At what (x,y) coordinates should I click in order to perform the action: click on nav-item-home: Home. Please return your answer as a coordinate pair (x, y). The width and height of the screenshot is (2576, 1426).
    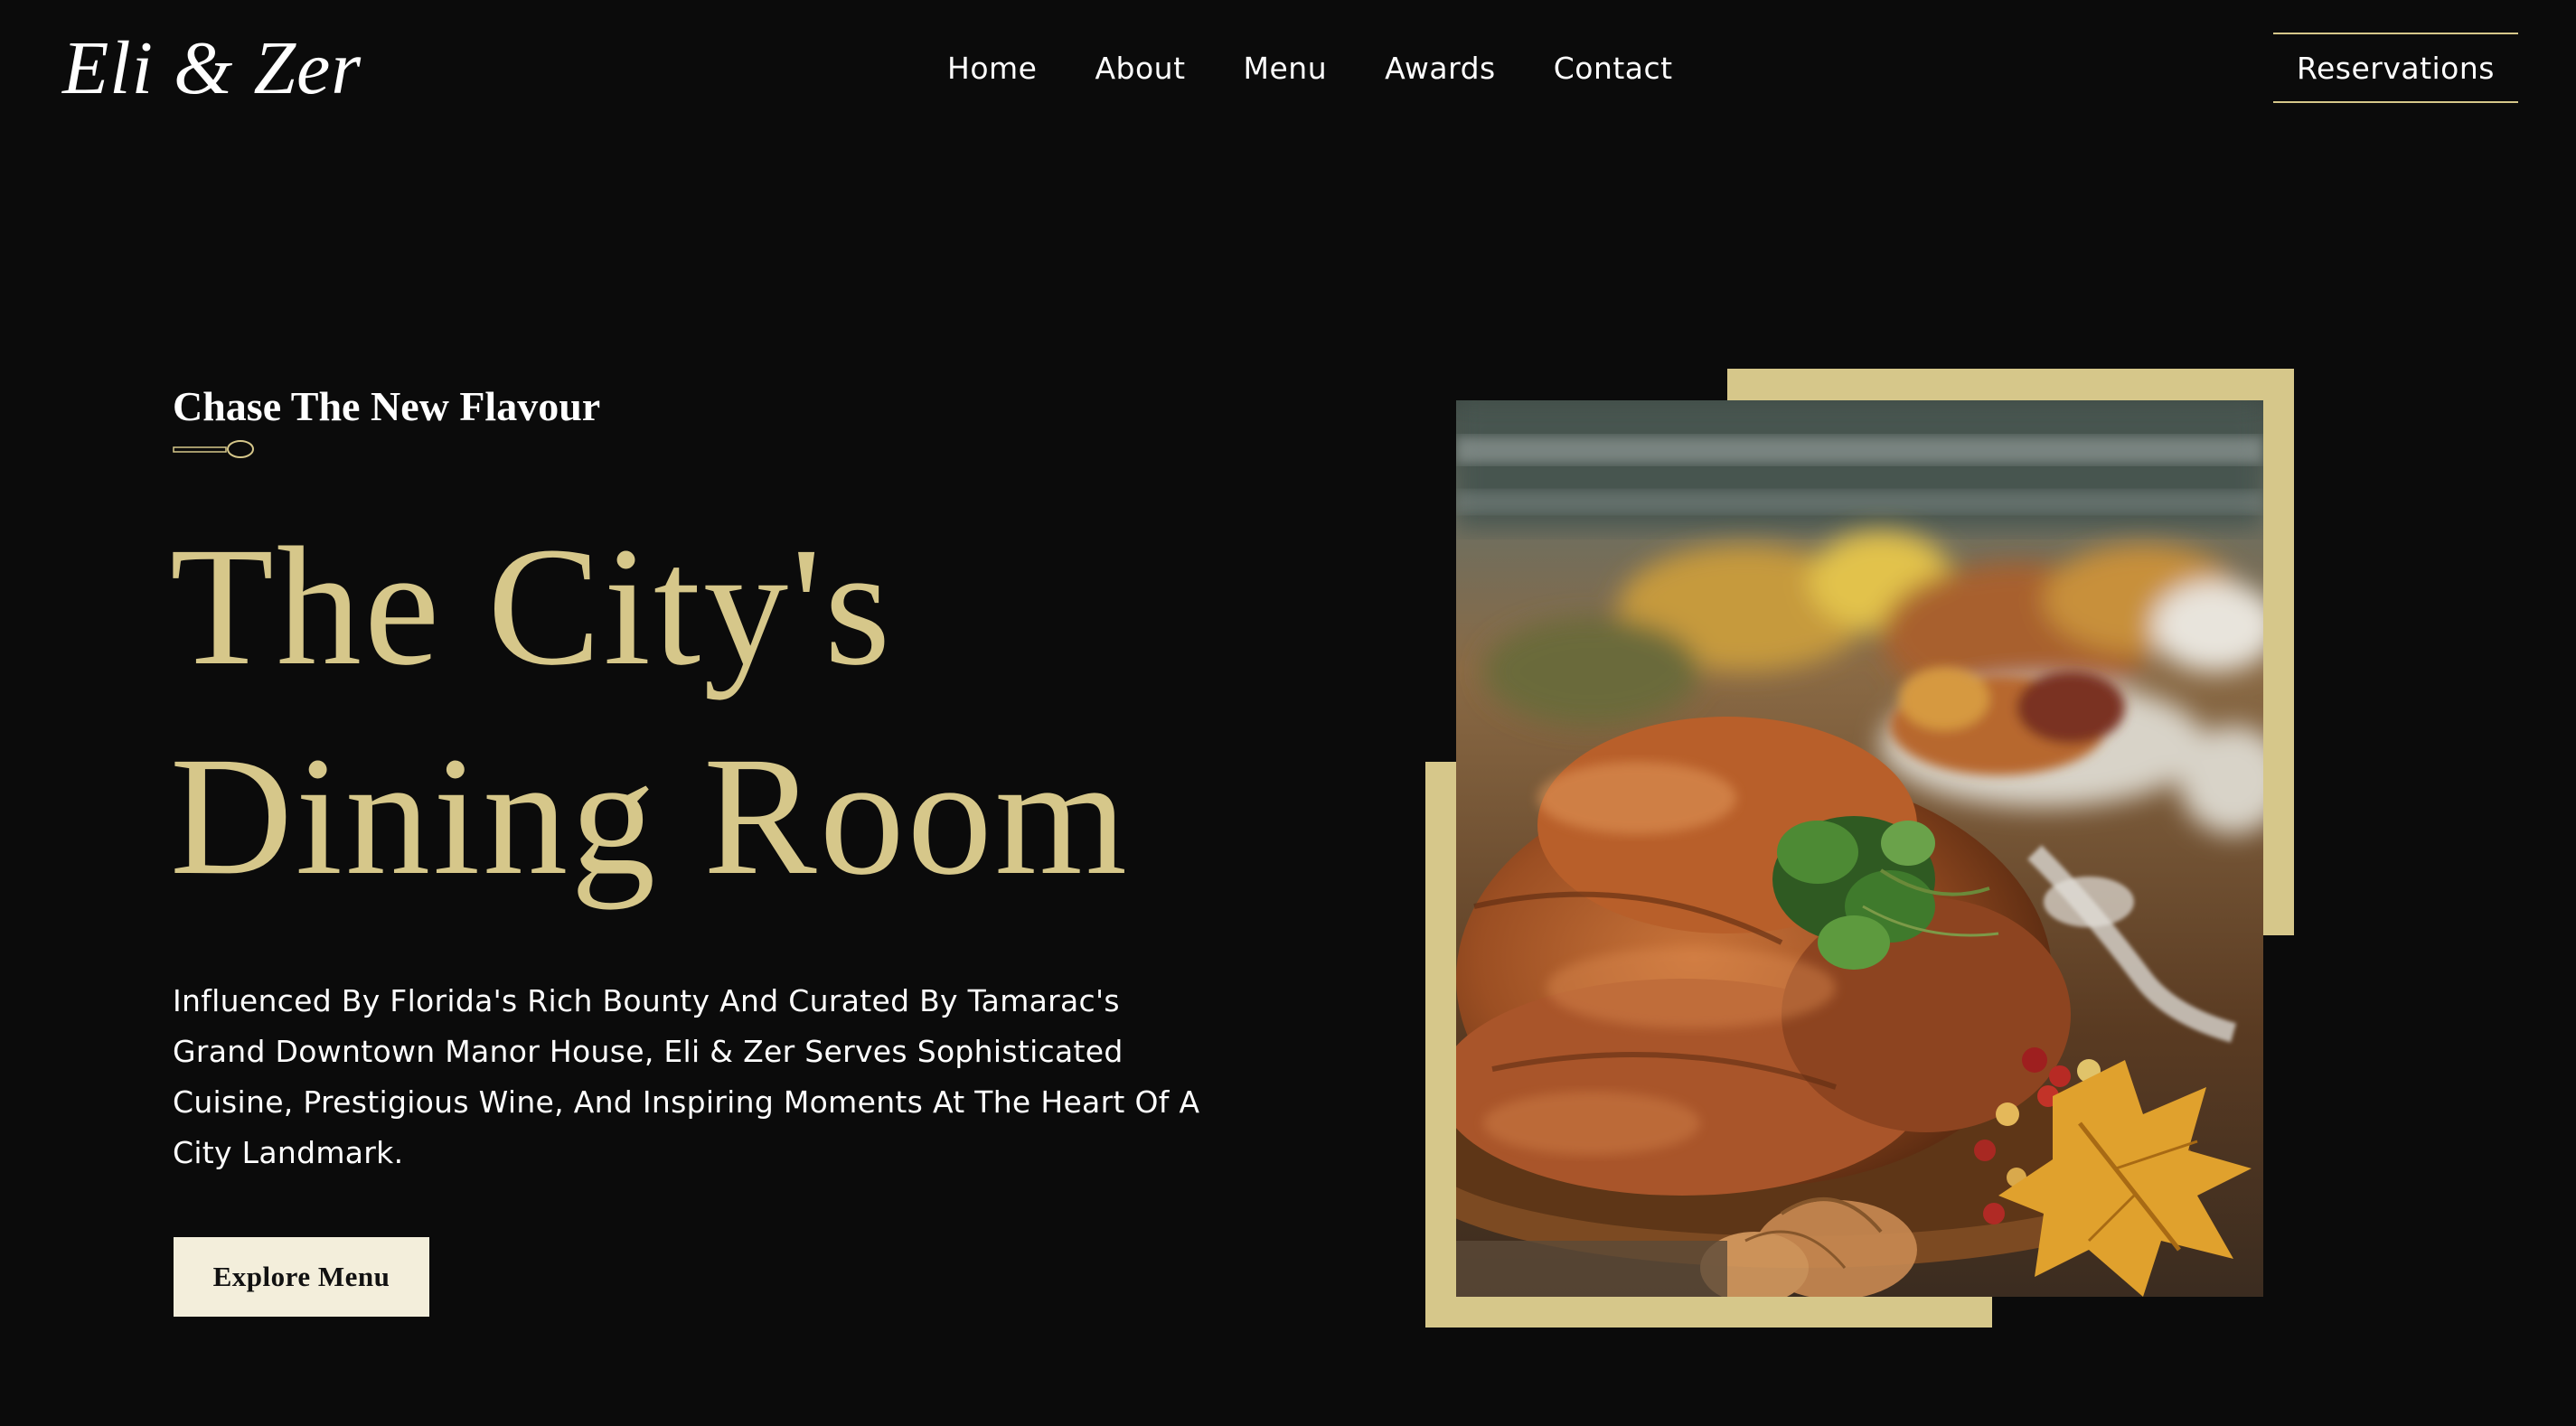
    Looking at the image, I should click on (992, 68).